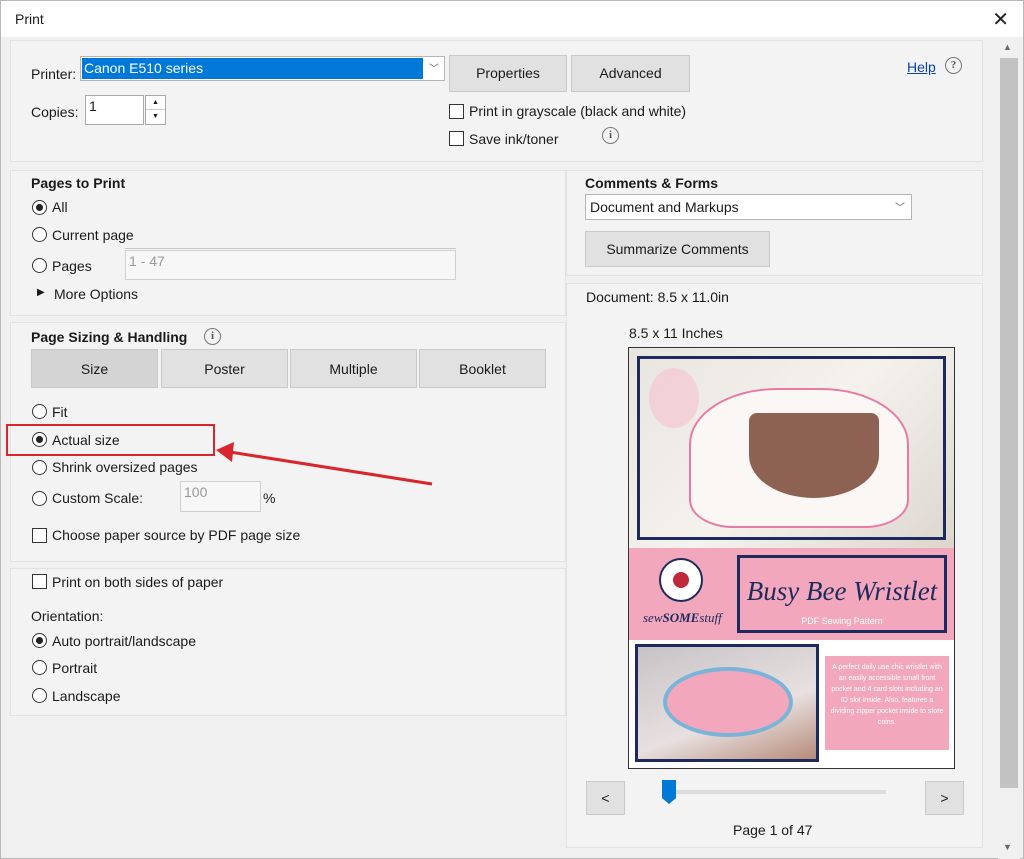 The width and height of the screenshot is (1024, 859). What do you see at coordinates (1009, 423) in the screenshot?
I see `scrollbar-thumb` at bounding box center [1009, 423].